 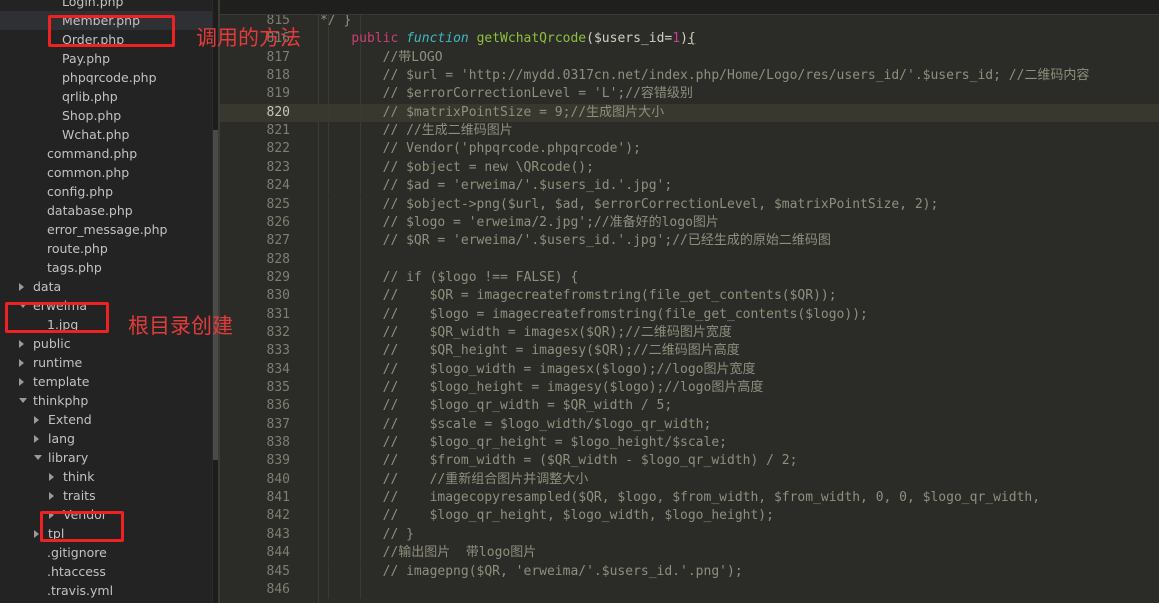 I want to click on code-line: 823 // $object = new \QRcode();, so click(x=689, y=168).